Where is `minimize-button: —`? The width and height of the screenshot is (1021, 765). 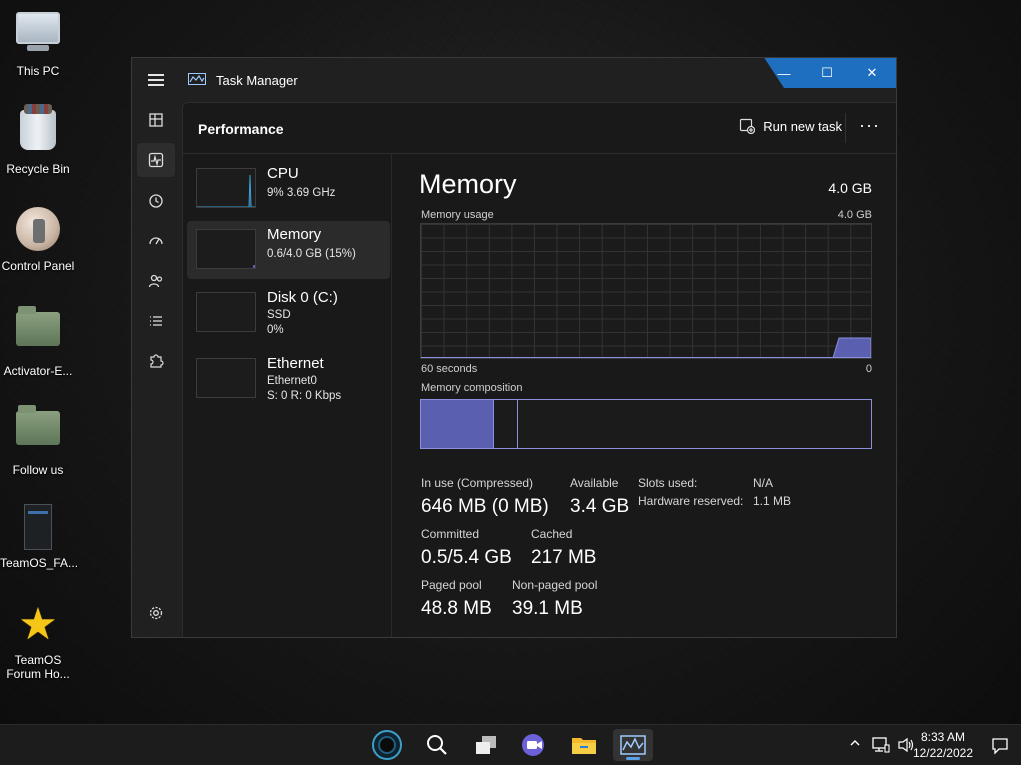 minimize-button: — is located at coordinates (785, 73).